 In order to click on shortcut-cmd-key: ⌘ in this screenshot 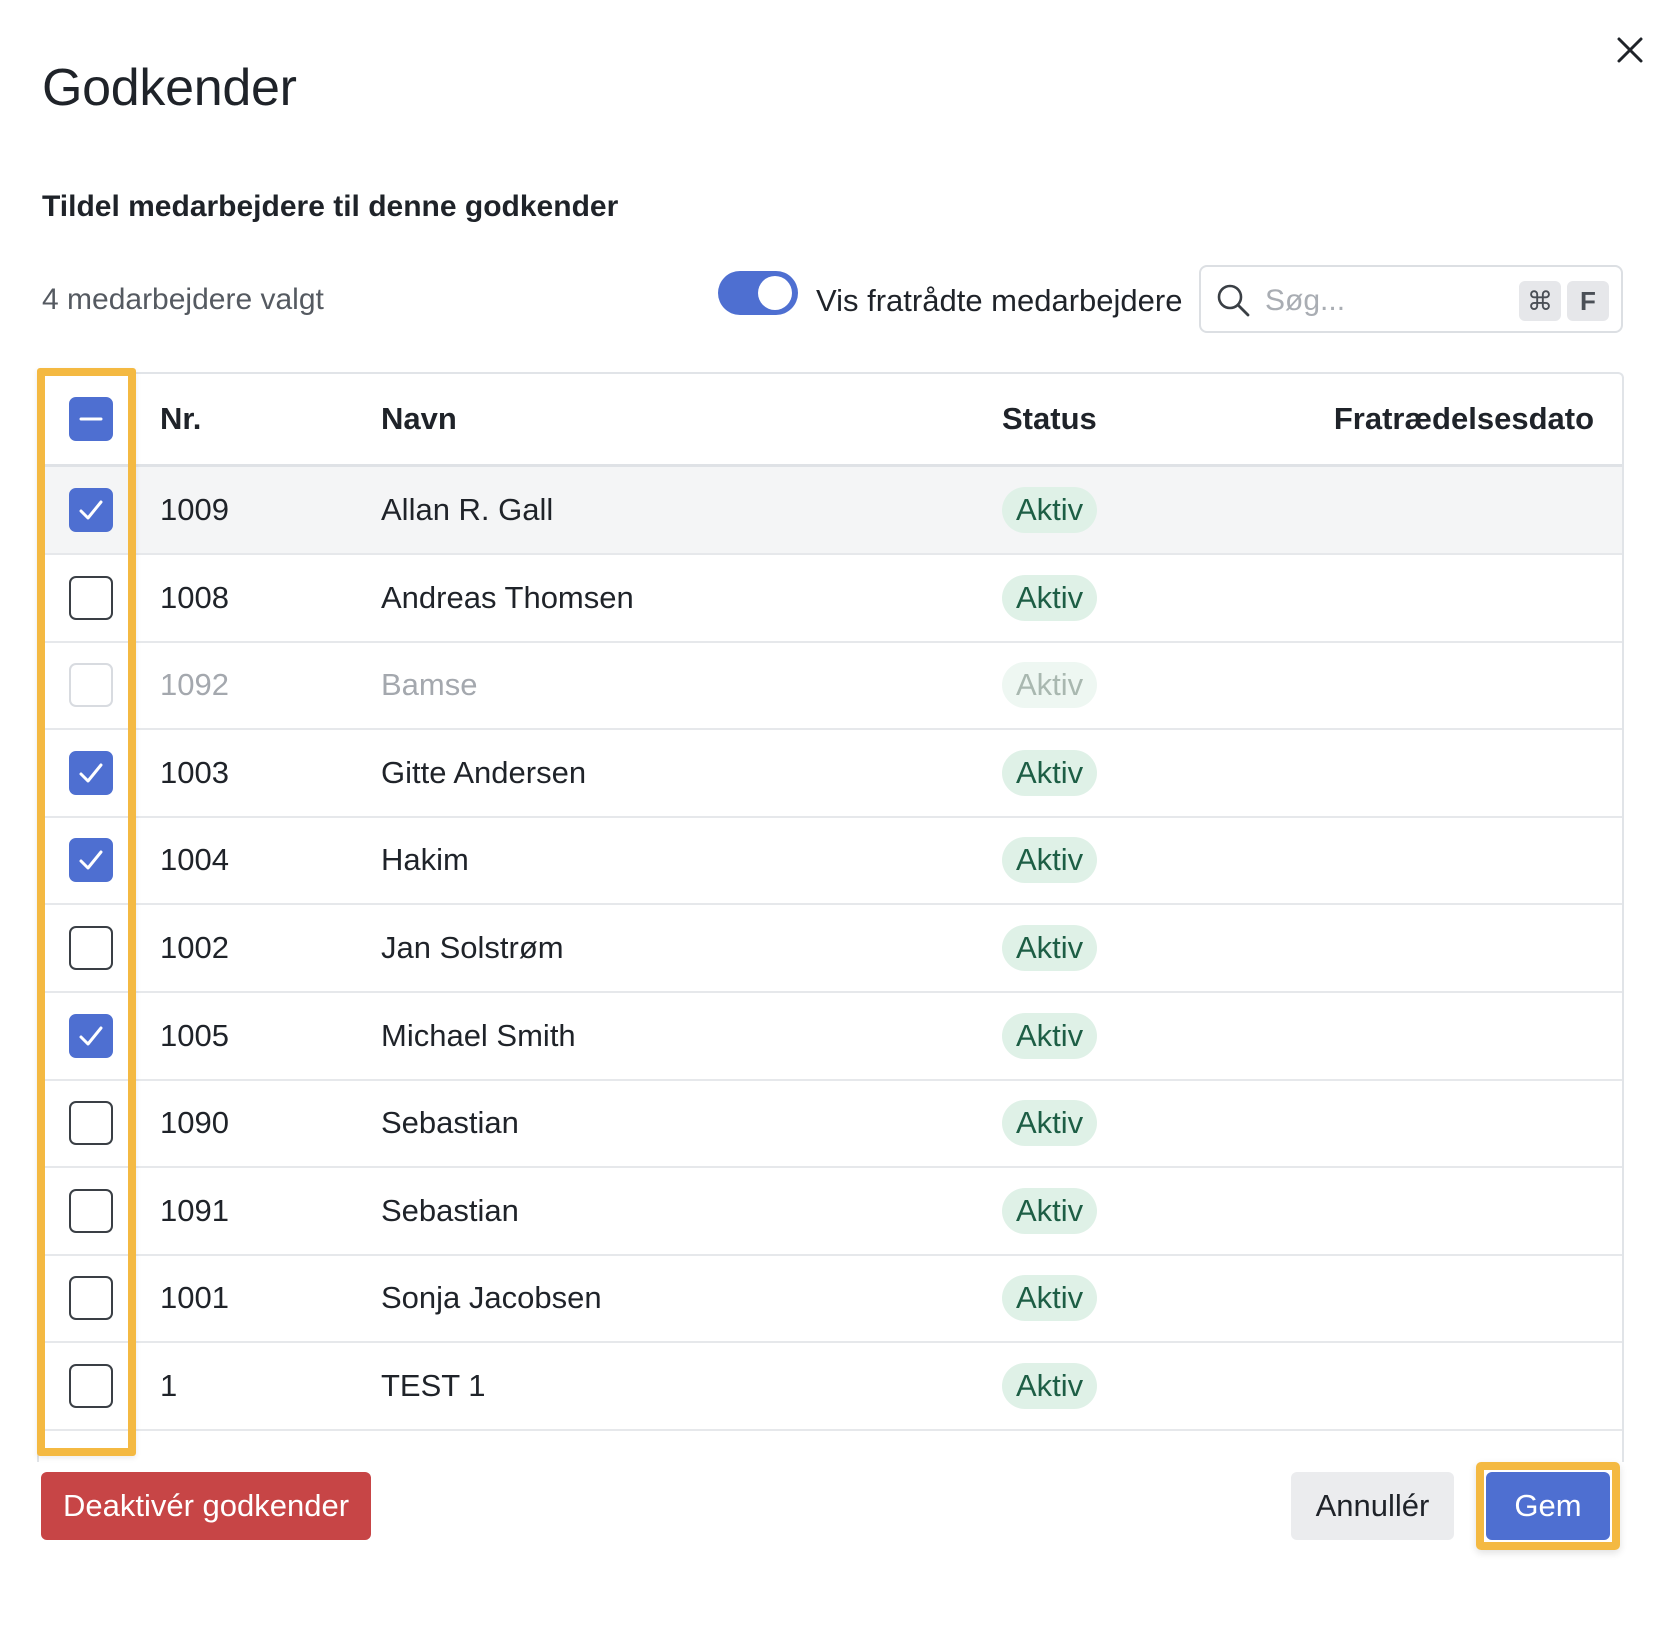, I will do `click(1540, 301)`.